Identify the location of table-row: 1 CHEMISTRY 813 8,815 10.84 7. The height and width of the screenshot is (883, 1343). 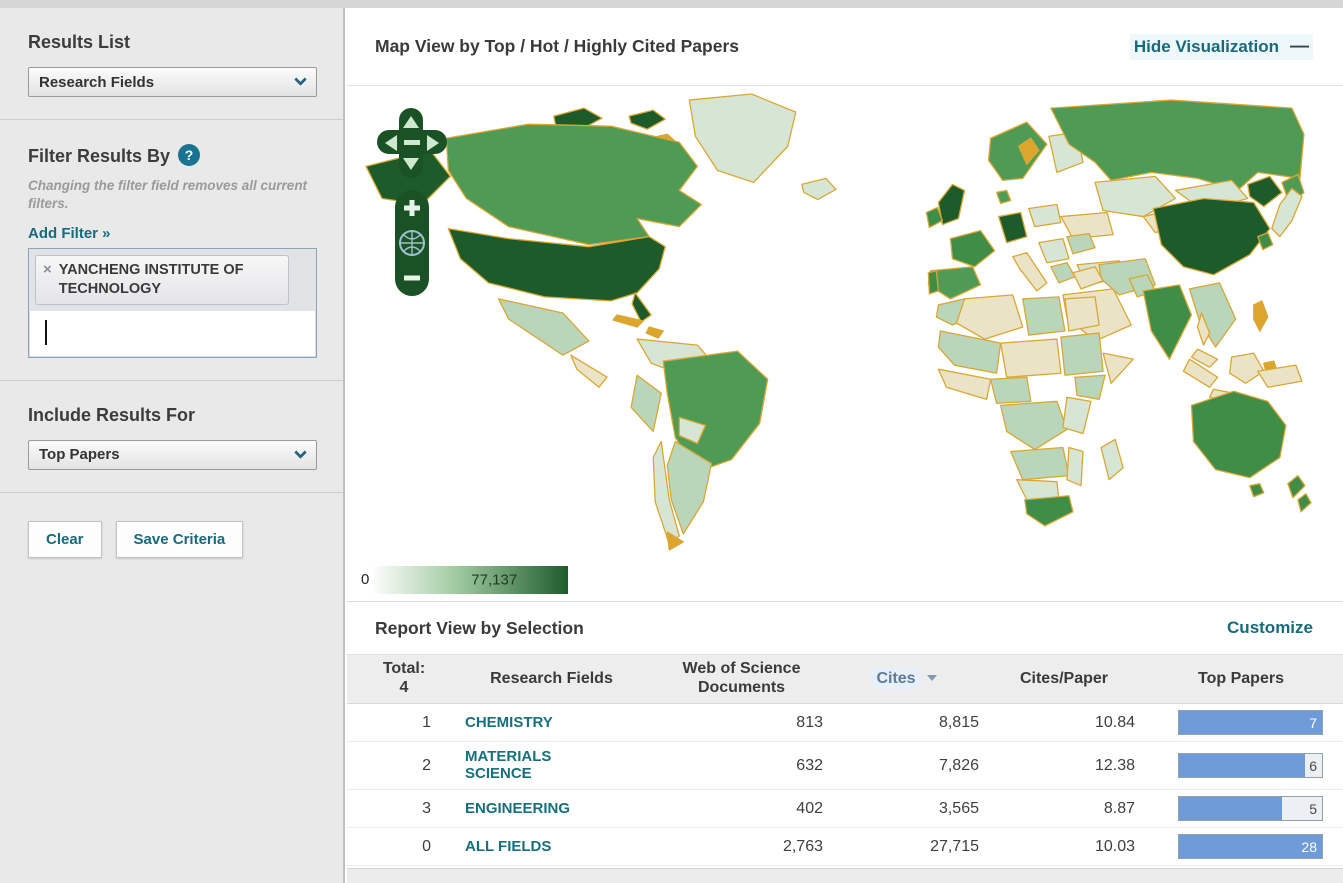
(845, 723).